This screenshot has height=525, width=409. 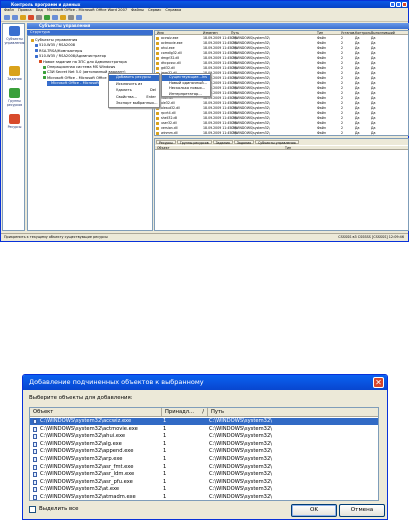 What do you see at coordinates (63, 17) in the screenshot?
I see `export-icon` at bounding box center [63, 17].